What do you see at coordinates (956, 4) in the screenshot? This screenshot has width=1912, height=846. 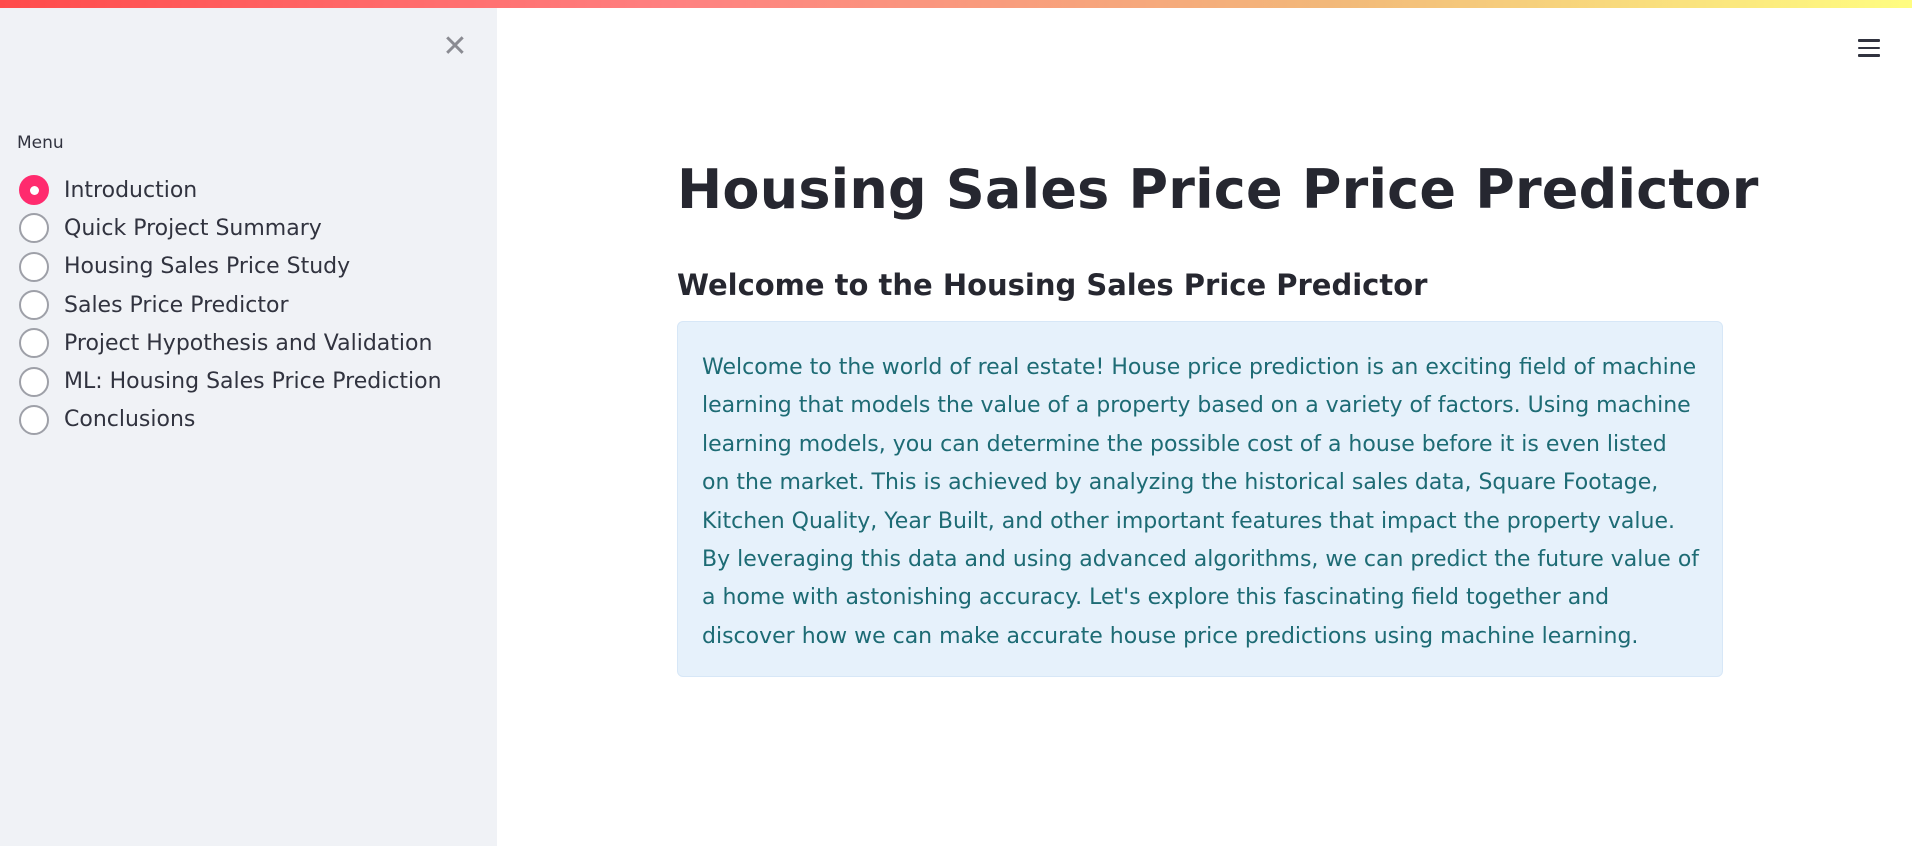 I see `top-decoration-bar` at bounding box center [956, 4].